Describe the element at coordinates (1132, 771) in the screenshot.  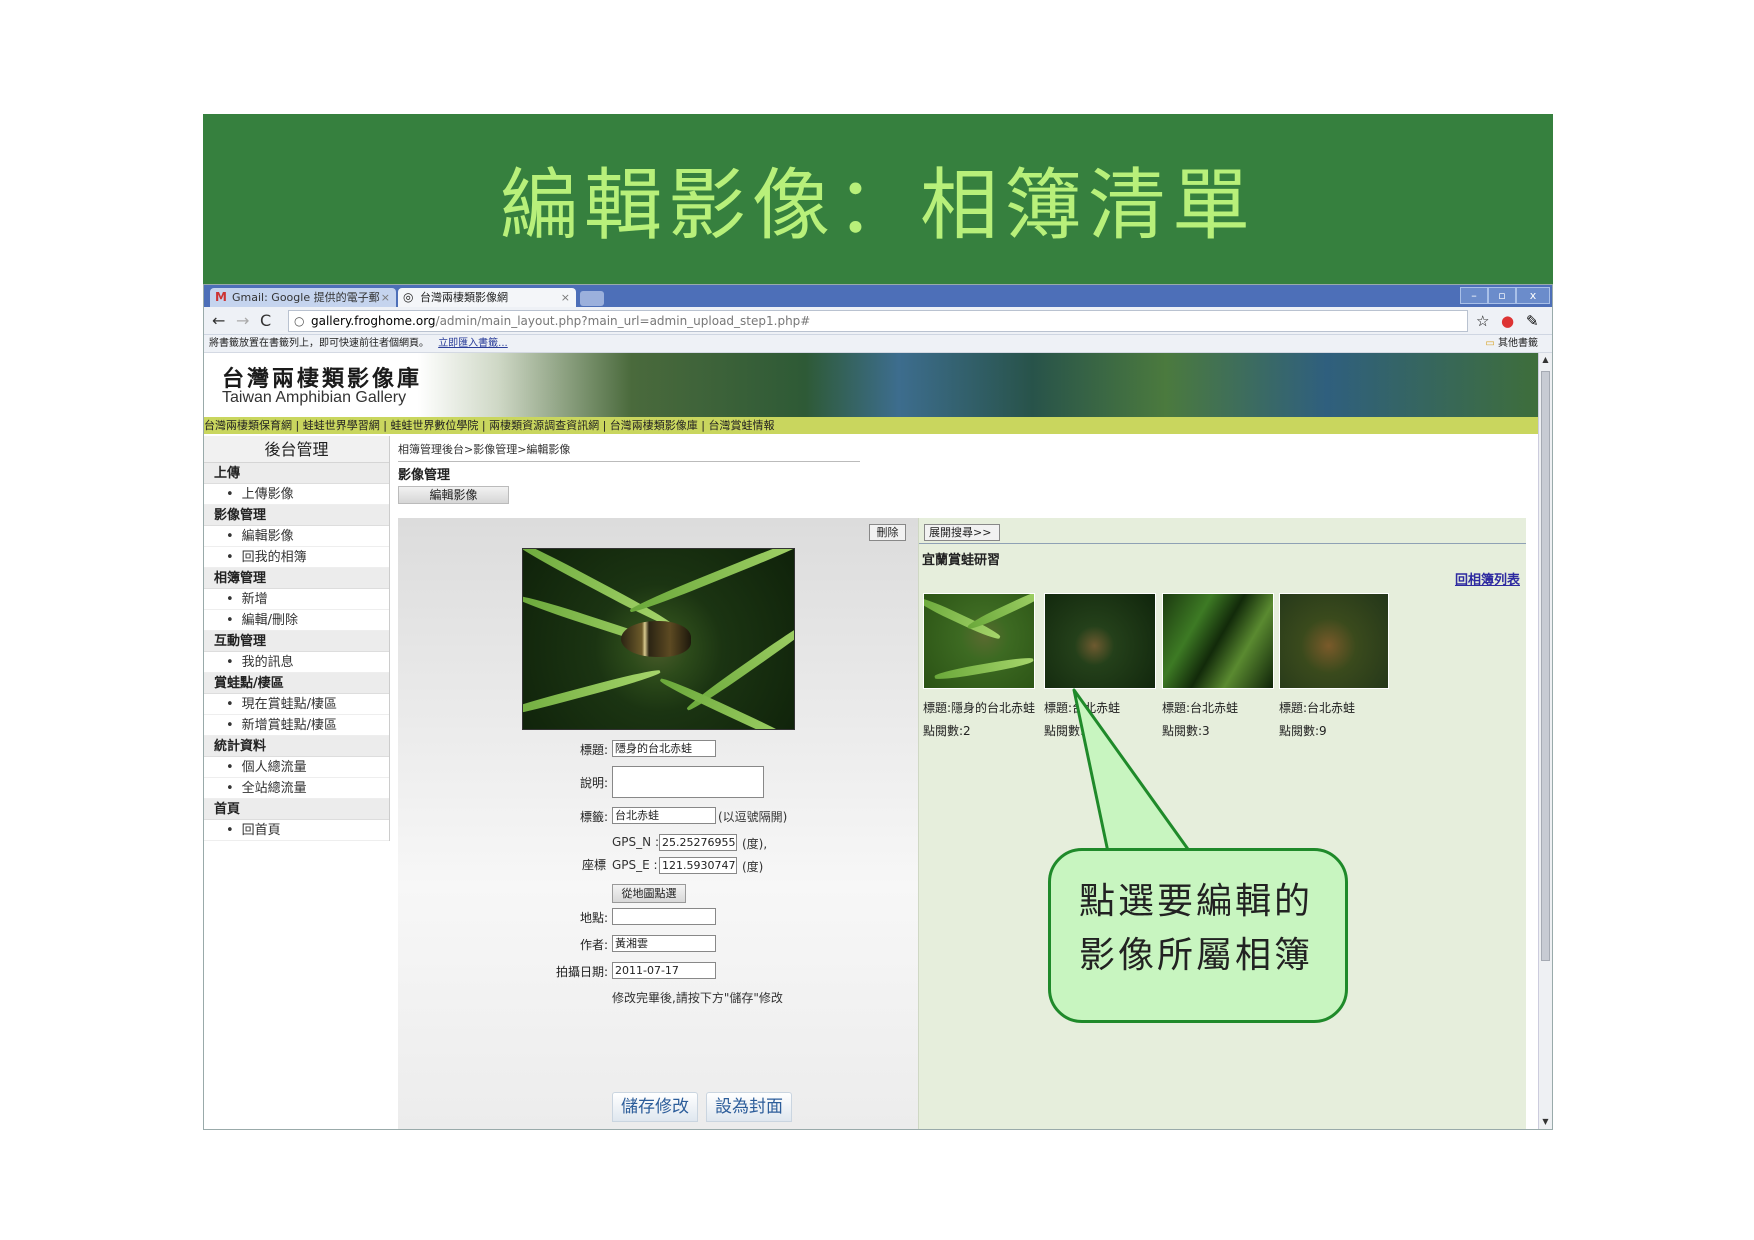
I see `callout-pointer` at that location.